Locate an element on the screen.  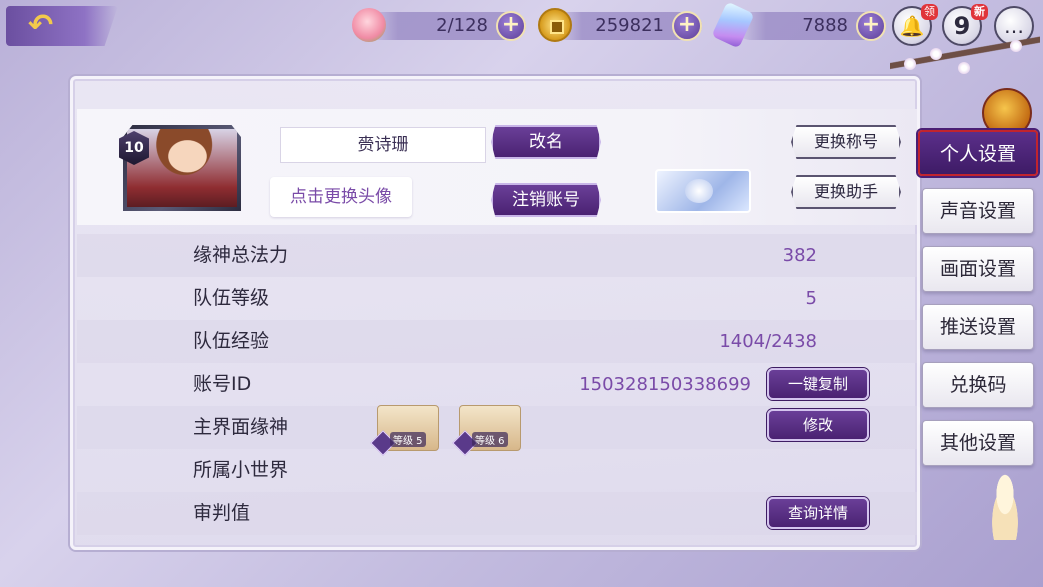
rename-button: 改名 is located at coordinates (546, 142).